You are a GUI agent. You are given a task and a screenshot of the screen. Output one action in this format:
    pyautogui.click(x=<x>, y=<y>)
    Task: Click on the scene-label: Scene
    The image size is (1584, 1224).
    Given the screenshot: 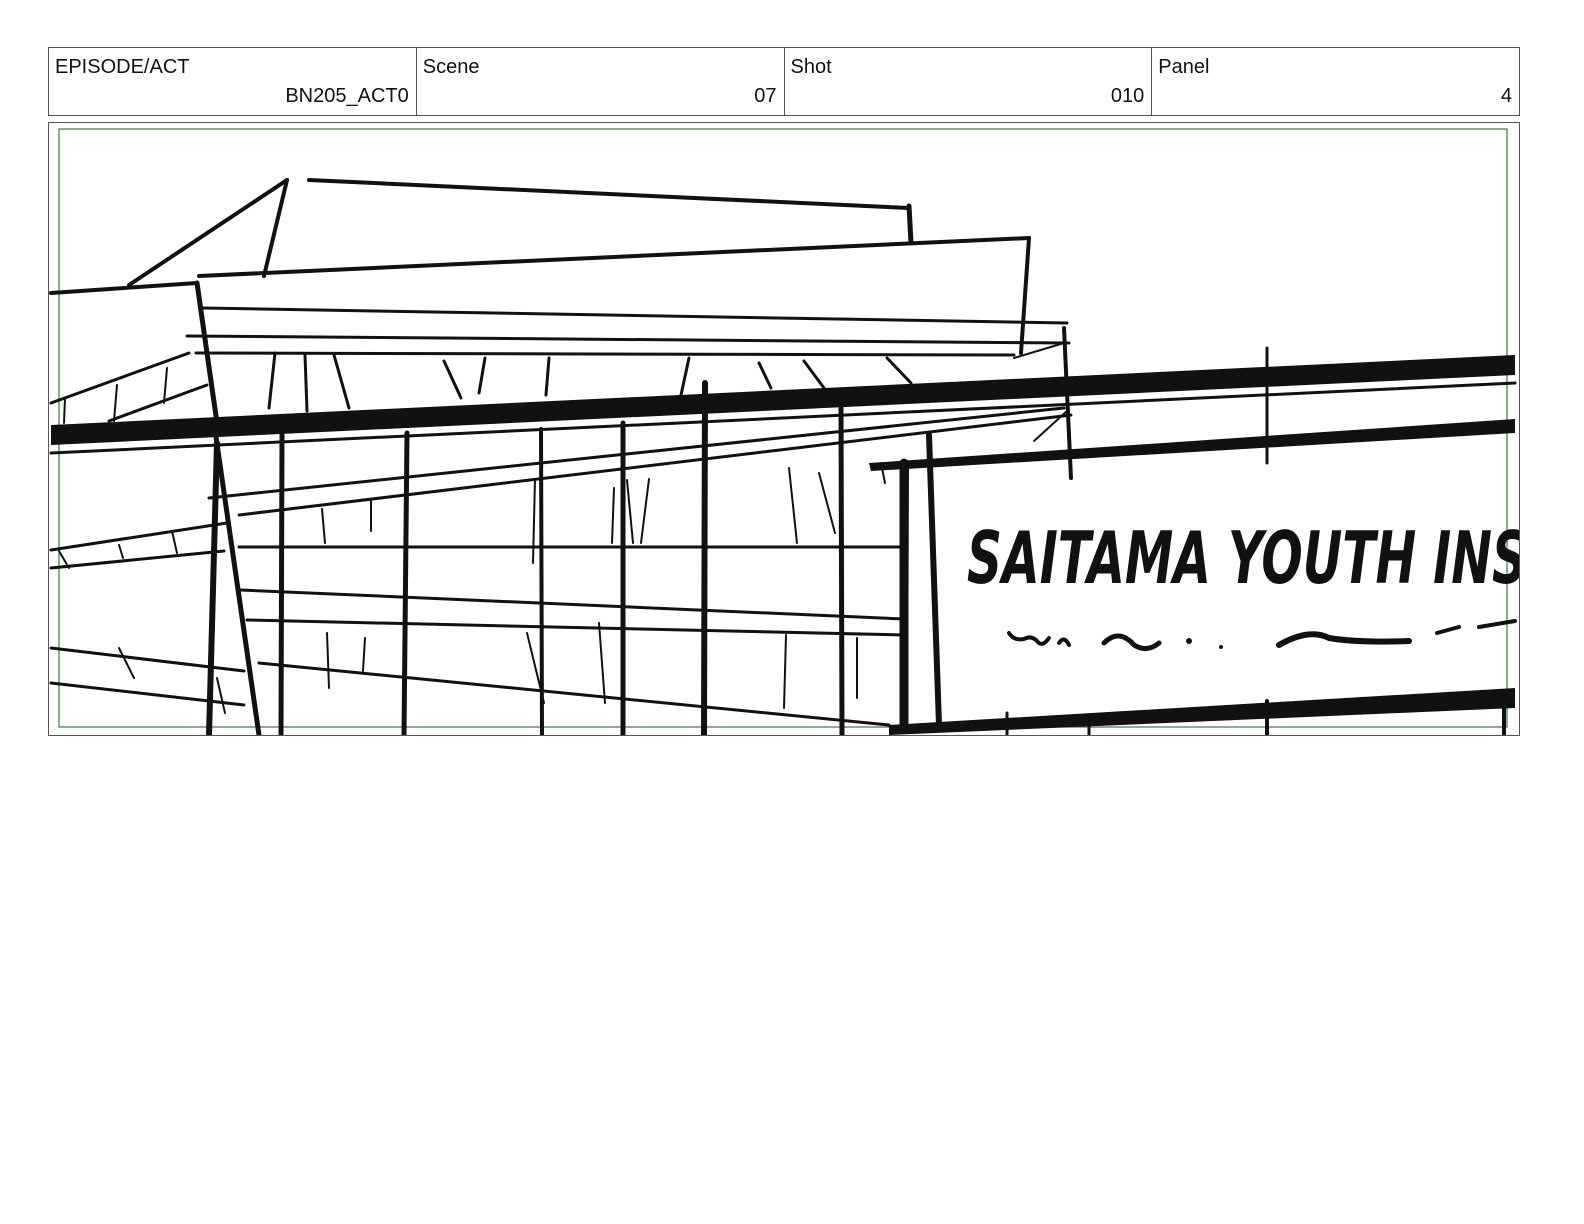 What is the action you would take?
    pyautogui.click(x=451, y=67)
    